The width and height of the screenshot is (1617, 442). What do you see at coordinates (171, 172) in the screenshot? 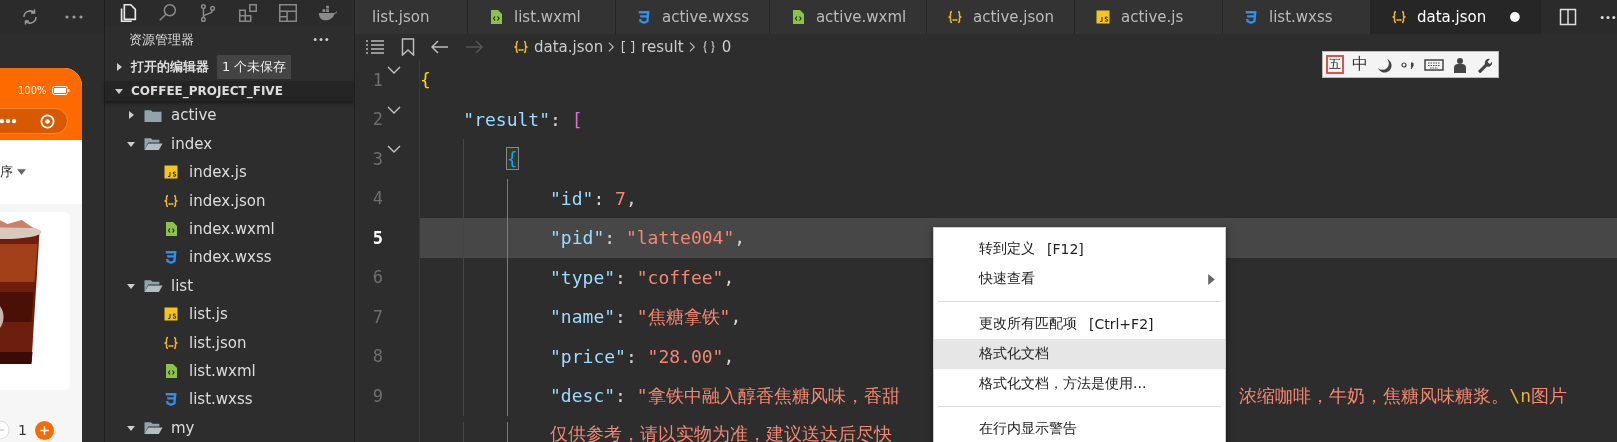
I see `js-file-icon` at bounding box center [171, 172].